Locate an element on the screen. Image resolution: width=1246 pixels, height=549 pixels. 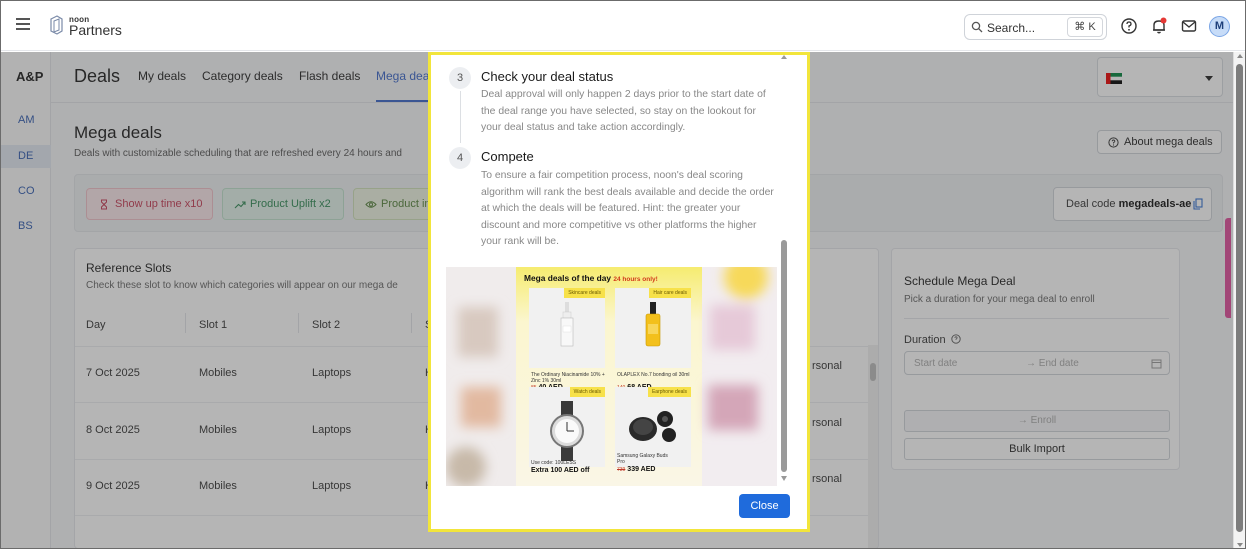
oil-bottle-image is located at coordinates (653, 324).